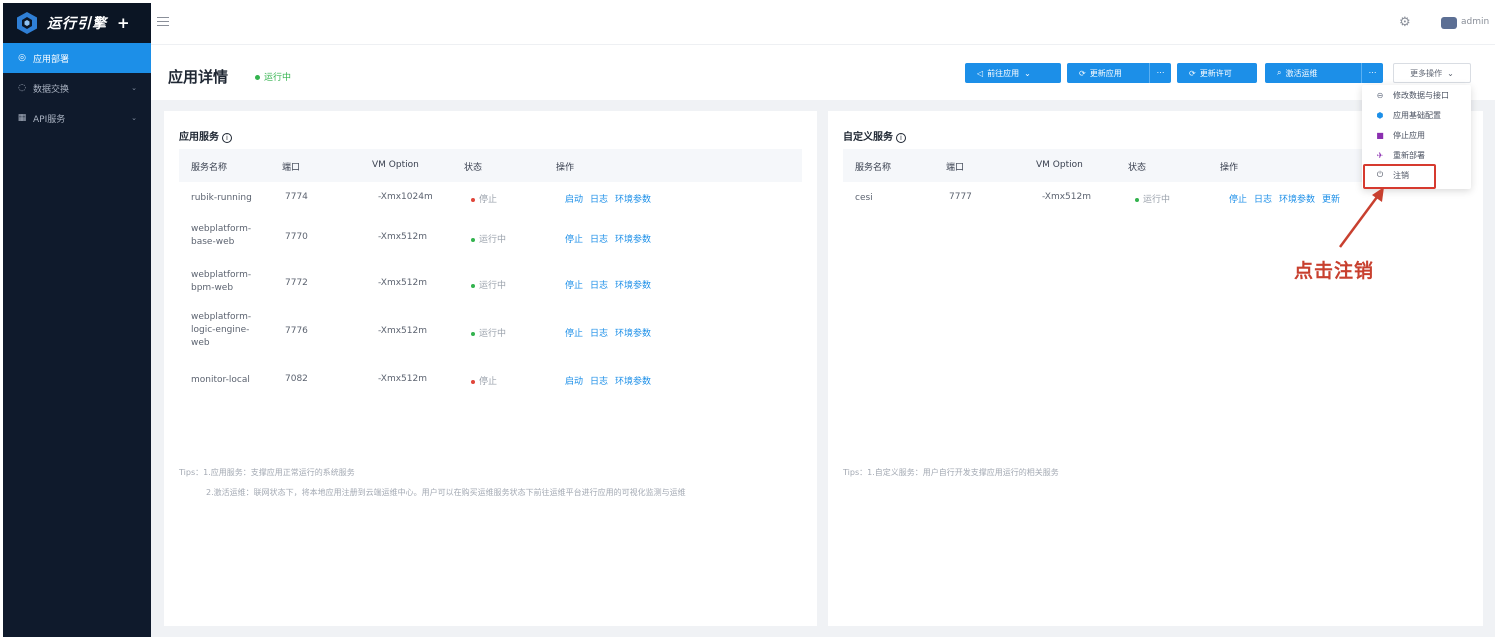  I want to click on menu-item-base-config: ⬢ 应用基础配置, so click(1416, 115).